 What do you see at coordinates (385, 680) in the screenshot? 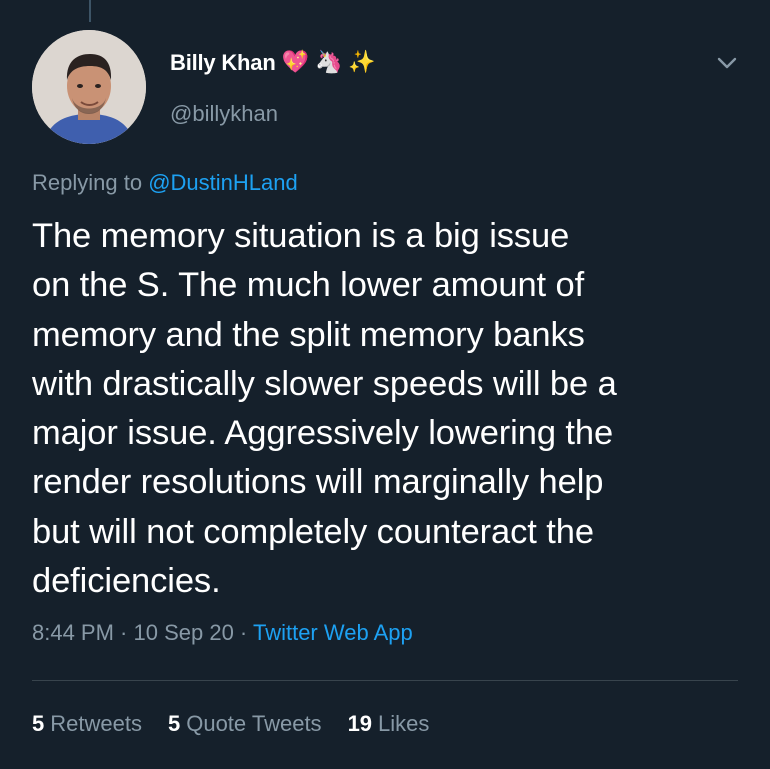
I see `stats-divider` at bounding box center [385, 680].